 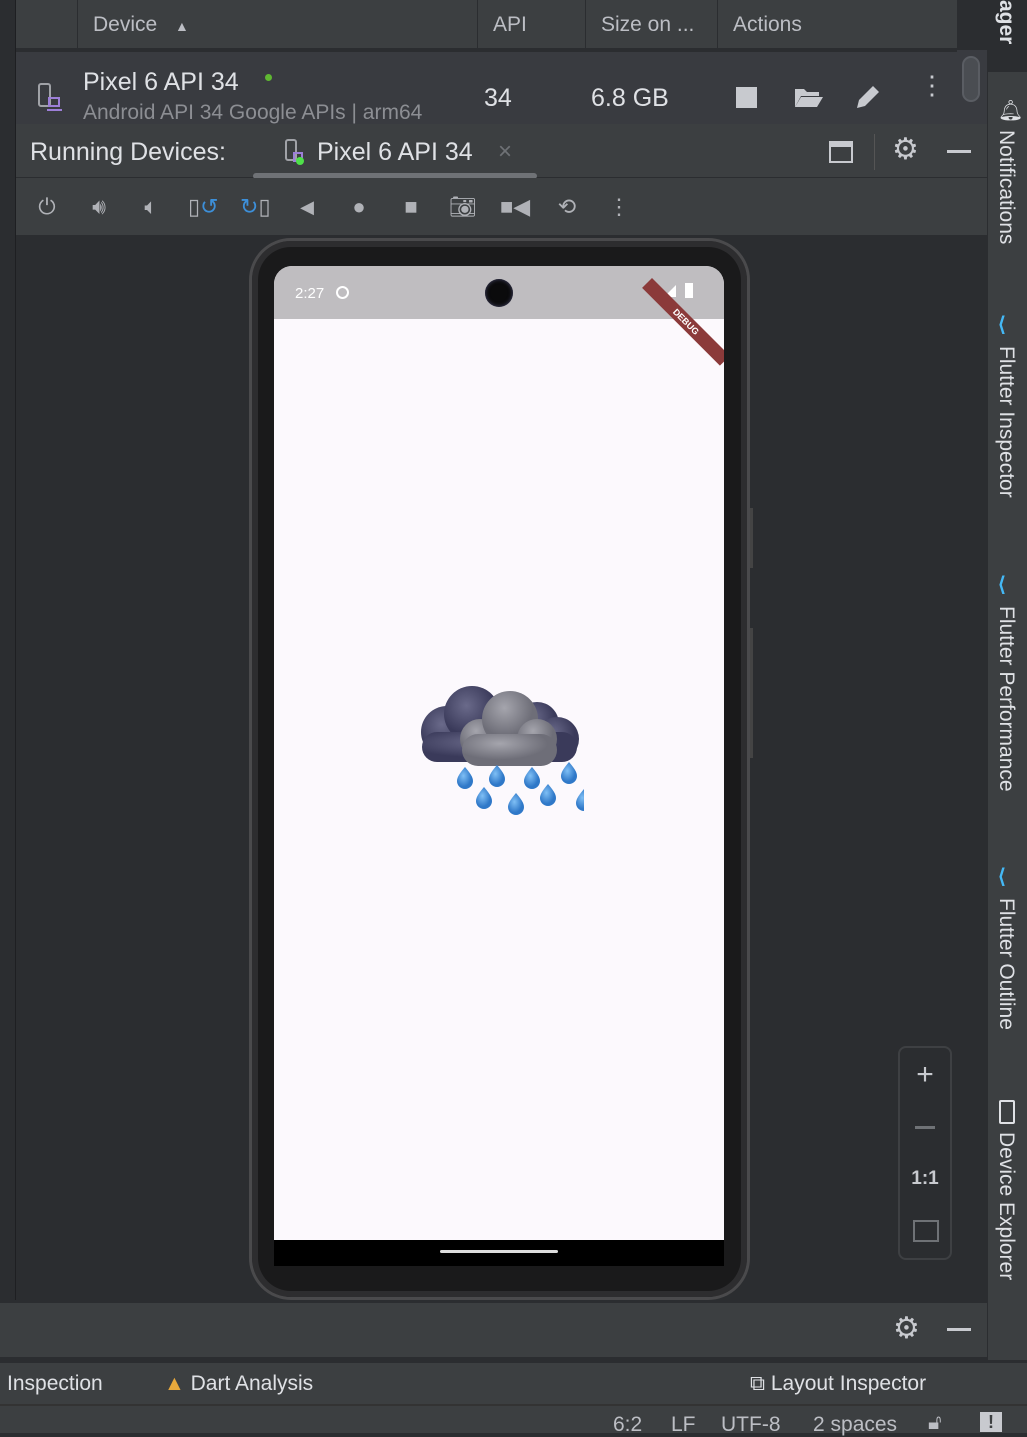 I want to click on sort-ascending-icon: ▲, so click(x=182, y=26).